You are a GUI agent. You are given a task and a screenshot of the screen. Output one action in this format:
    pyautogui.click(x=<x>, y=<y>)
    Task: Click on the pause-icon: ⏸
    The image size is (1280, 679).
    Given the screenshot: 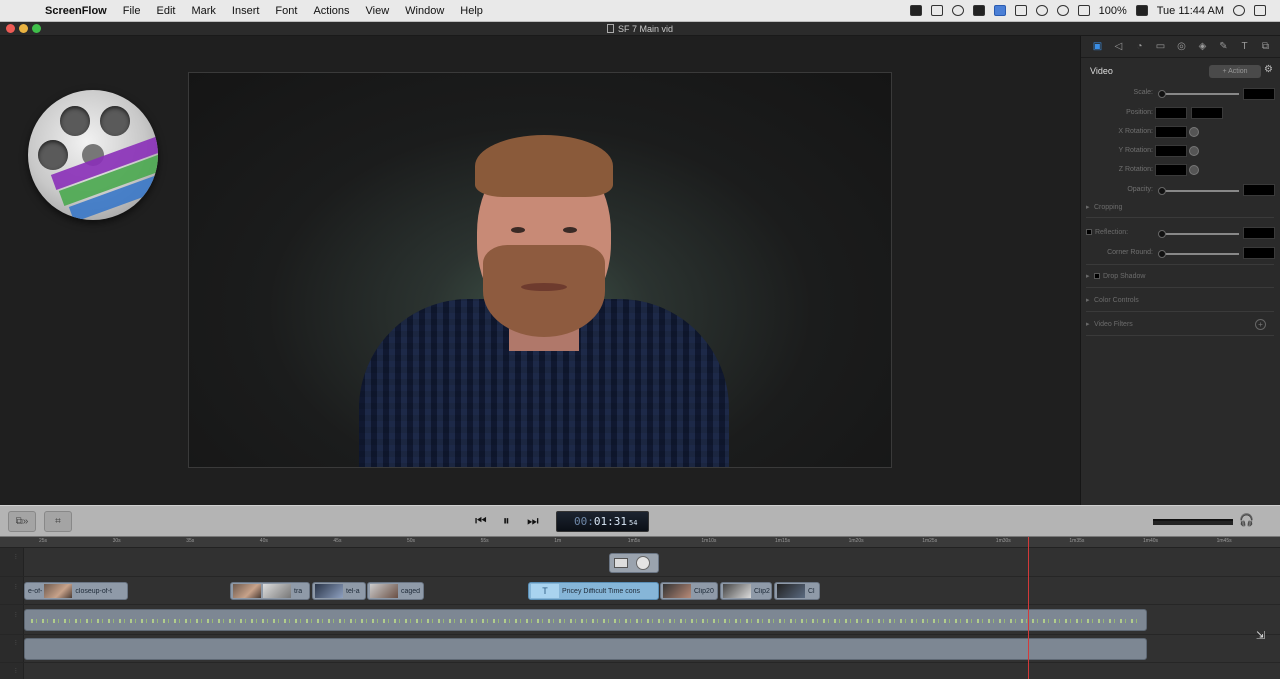 What is the action you would take?
    pyautogui.click(x=506, y=521)
    